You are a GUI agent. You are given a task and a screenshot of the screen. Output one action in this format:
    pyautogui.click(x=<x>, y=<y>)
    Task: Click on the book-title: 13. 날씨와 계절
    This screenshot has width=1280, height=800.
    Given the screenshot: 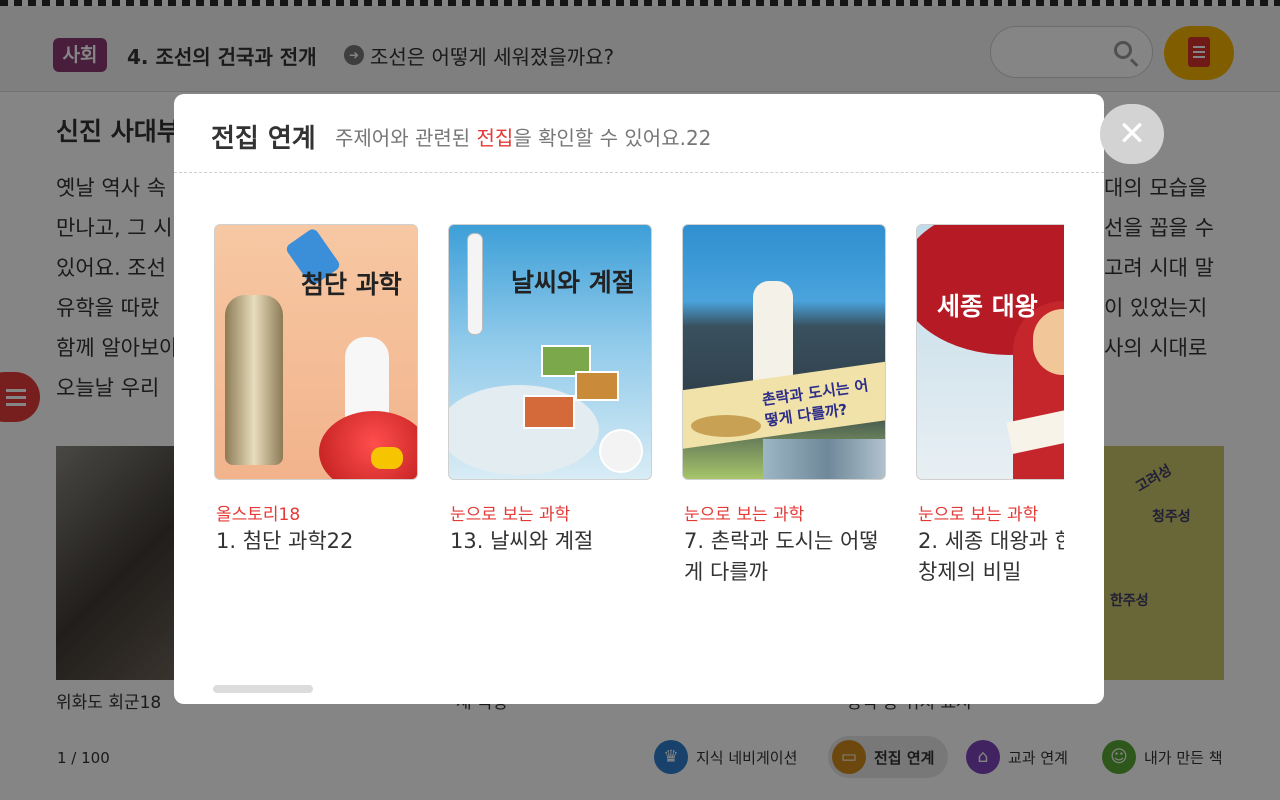 What is the action you would take?
    pyautogui.click(x=550, y=541)
    